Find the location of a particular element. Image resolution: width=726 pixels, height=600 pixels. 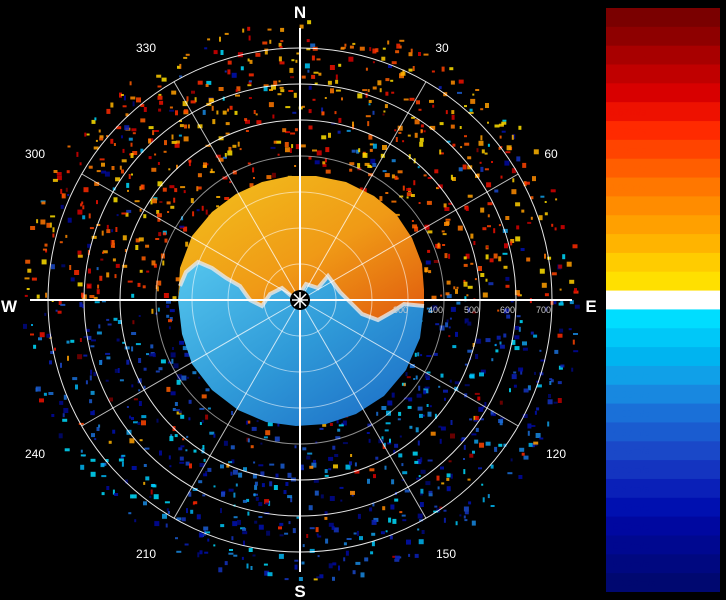

legend-label: 9.33m/s is located at coordinates (627, 37).